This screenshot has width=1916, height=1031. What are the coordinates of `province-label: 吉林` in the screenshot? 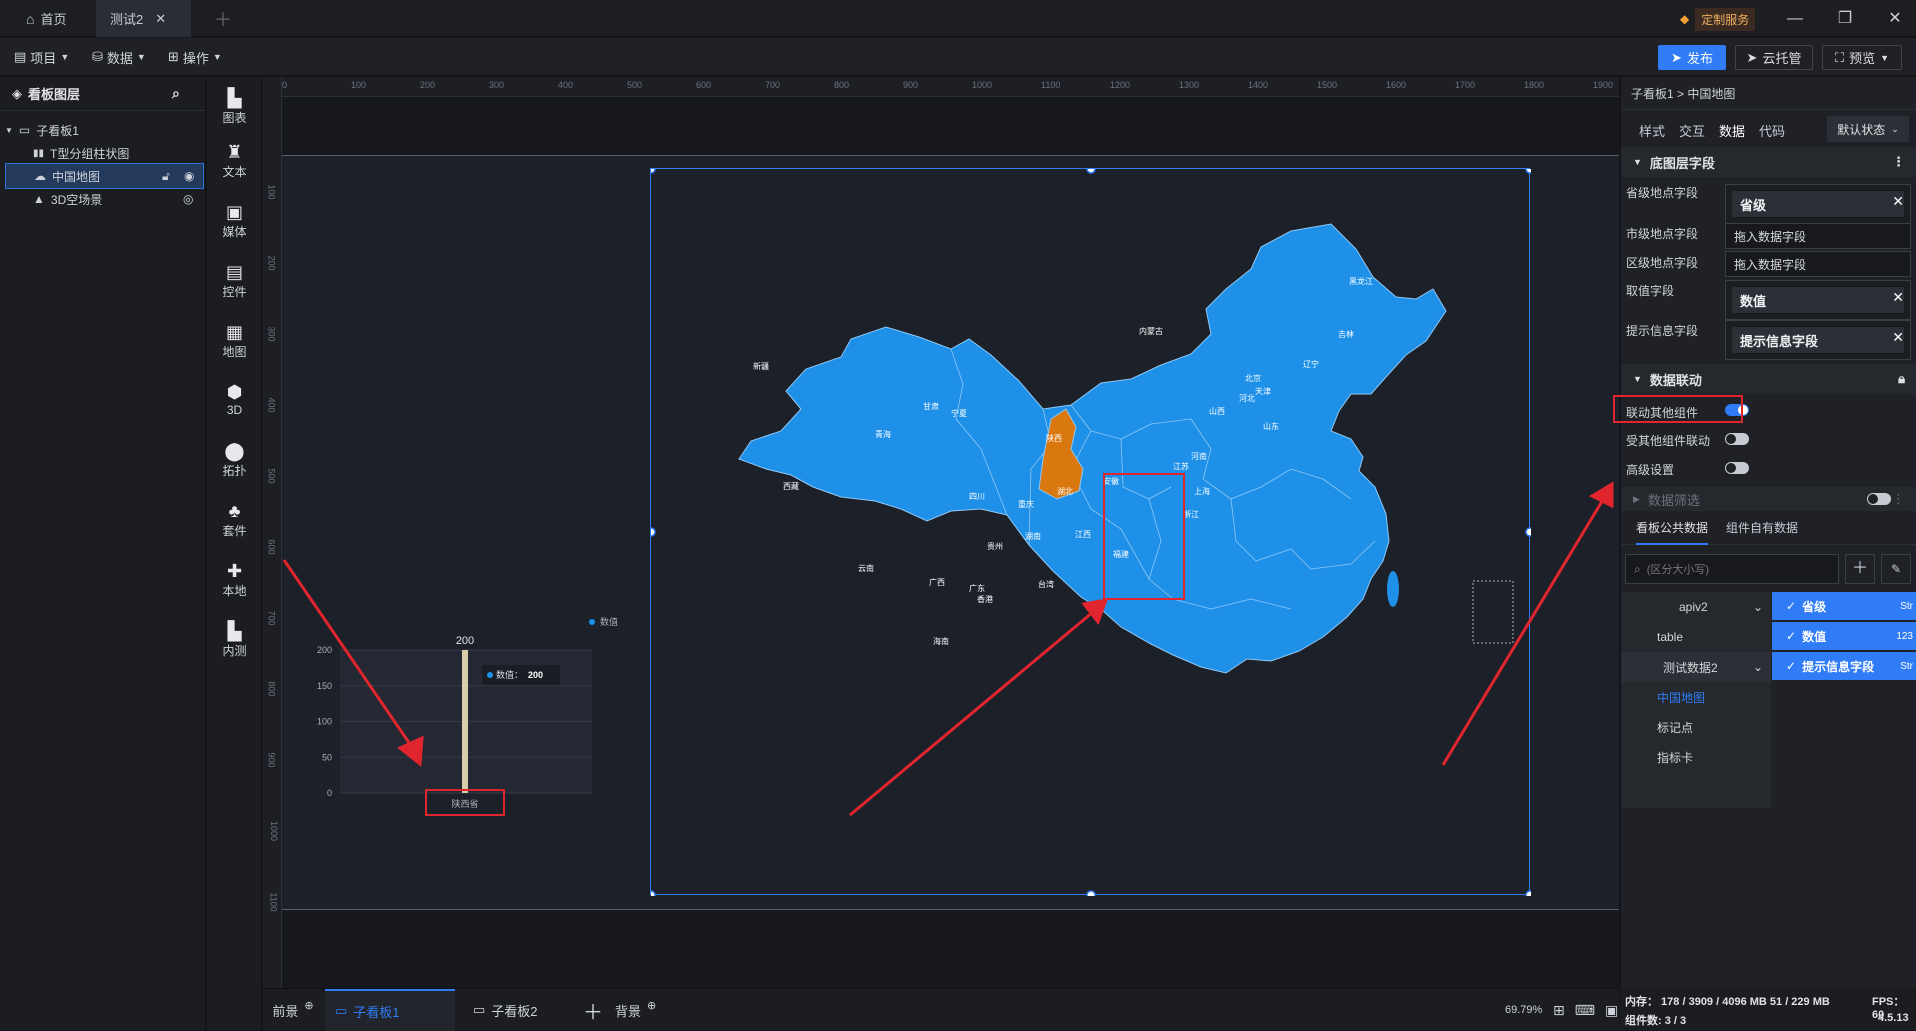 It's located at (1346, 334).